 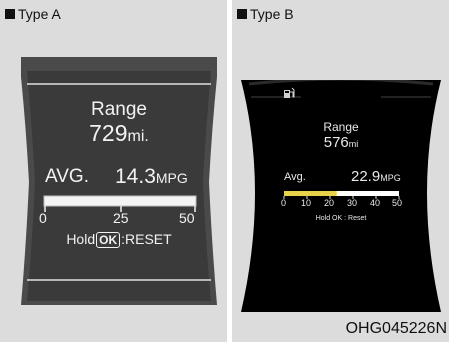 What do you see at coordinates (336, 142) in the screenshot?
I see `type-b-range-value: 576` at bounding box center [336, 142].